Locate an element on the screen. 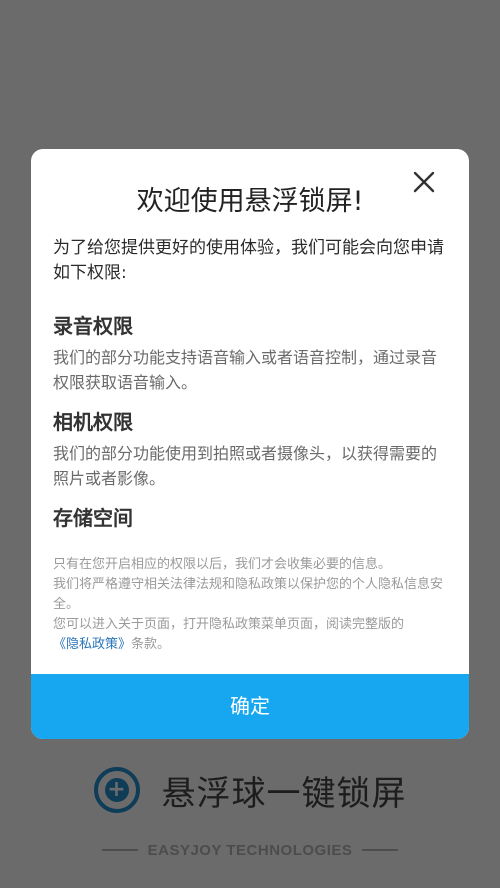 This screenshot has width=500, height=888. close-icon is located at coordinates (424, 182).